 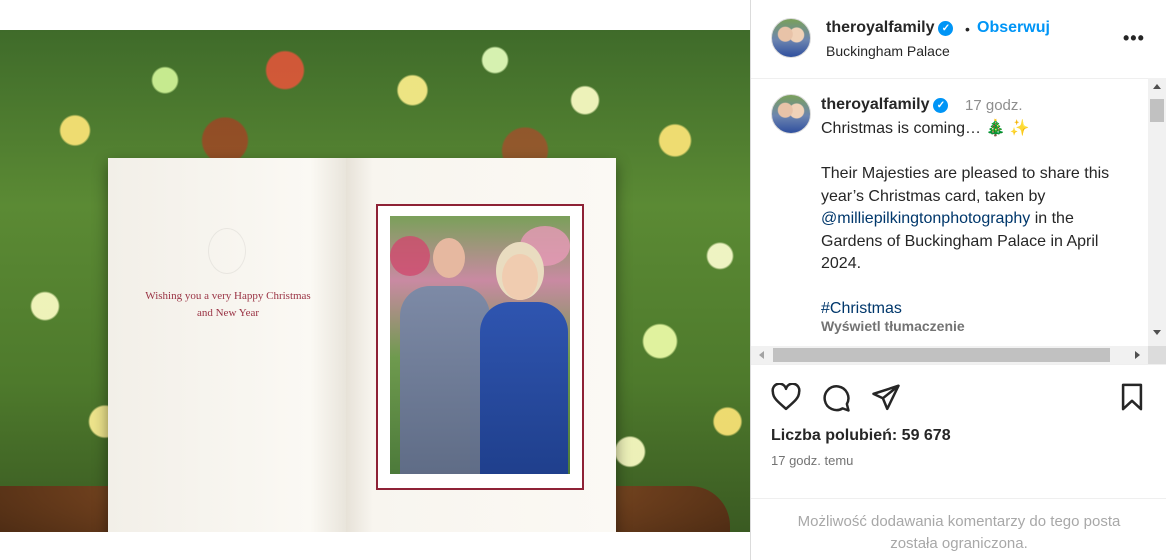 I want to click on author-username-text: theroyalfamily, so click(x=880, y=27).